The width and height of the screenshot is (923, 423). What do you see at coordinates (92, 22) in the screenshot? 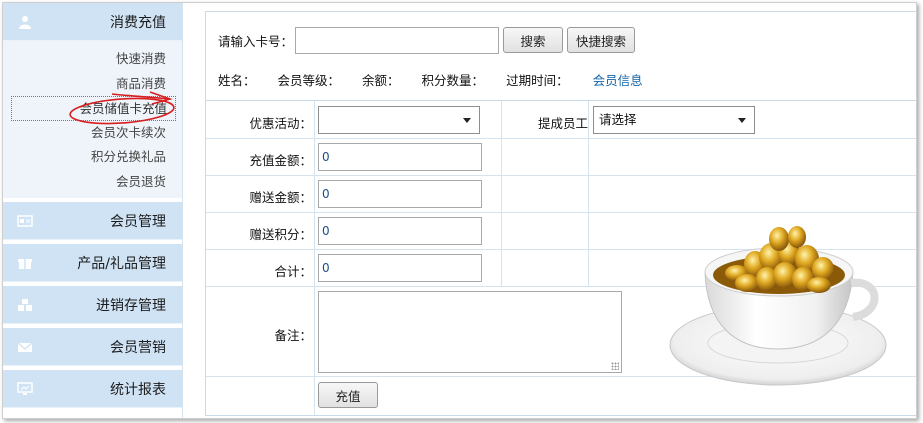
I see `sidebar-section-consume: 消费充值` at bounding box center [92, 22].